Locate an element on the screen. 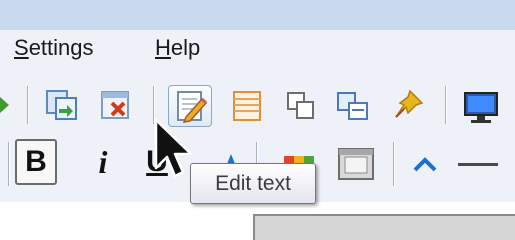 This screenshot has height=240, width=515. next-icon is located at coordinates (6, 105).